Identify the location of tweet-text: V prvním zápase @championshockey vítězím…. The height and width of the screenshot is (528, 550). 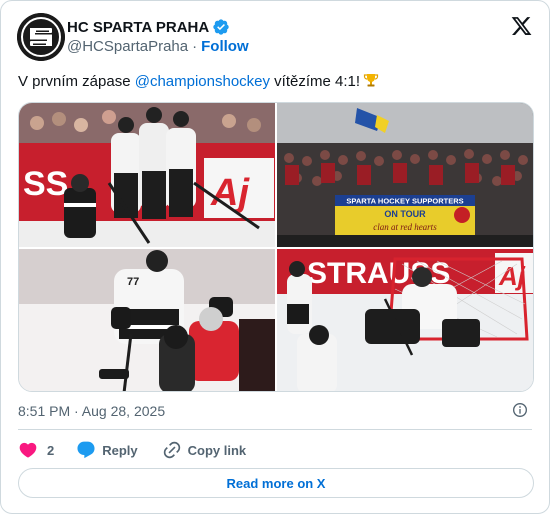
(198, 82).